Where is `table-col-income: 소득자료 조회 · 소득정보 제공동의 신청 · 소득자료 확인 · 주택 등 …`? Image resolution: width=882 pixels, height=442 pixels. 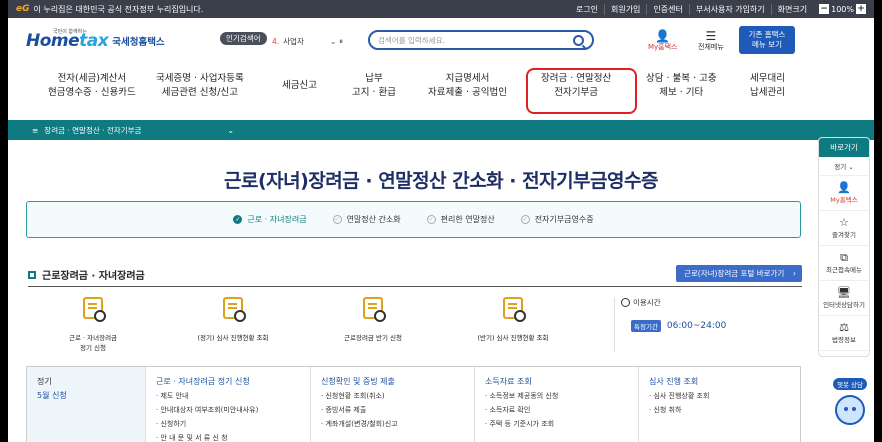
table-col-income: 소득자료 조회 · 소득정보 제공동의 신청 · 소득자료 확인 · 주택 등 … is located at coordinates (556, 404).